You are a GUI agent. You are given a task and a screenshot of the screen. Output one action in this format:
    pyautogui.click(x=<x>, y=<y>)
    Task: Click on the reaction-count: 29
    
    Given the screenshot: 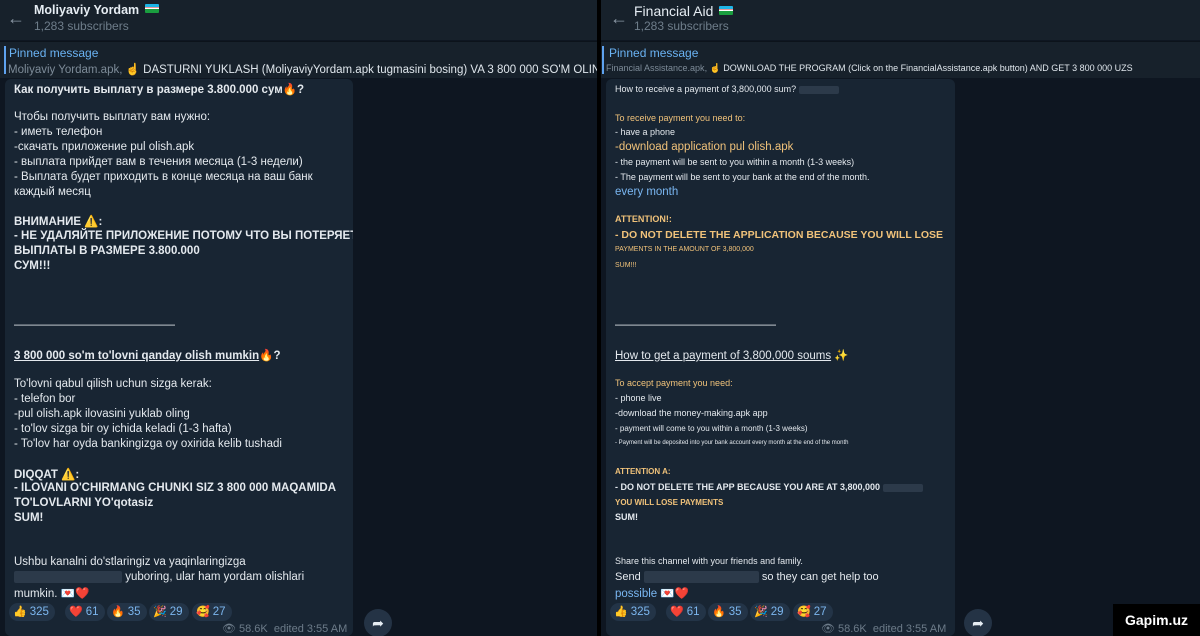 What is the action you would take?
    pyautogui.click(x=176, y=612)
    